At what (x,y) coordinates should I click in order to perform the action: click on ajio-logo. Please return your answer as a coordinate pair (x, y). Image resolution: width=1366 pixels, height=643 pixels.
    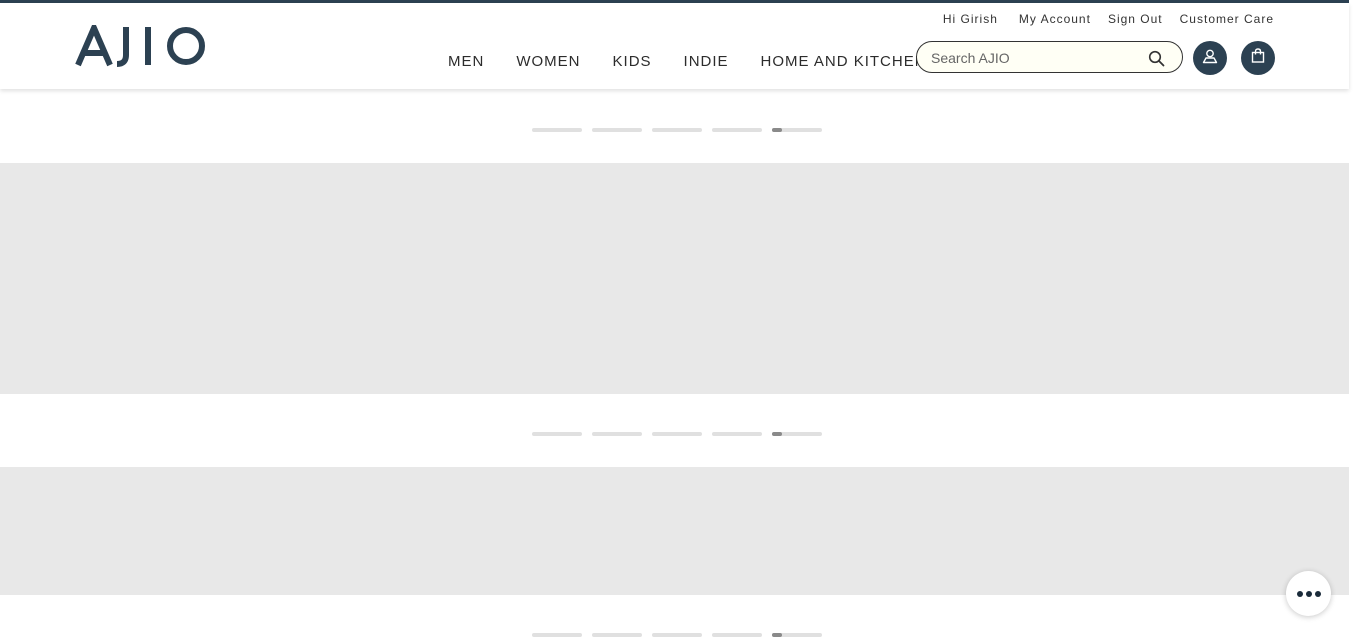
    Looking at the image, I should click on (141, 46).